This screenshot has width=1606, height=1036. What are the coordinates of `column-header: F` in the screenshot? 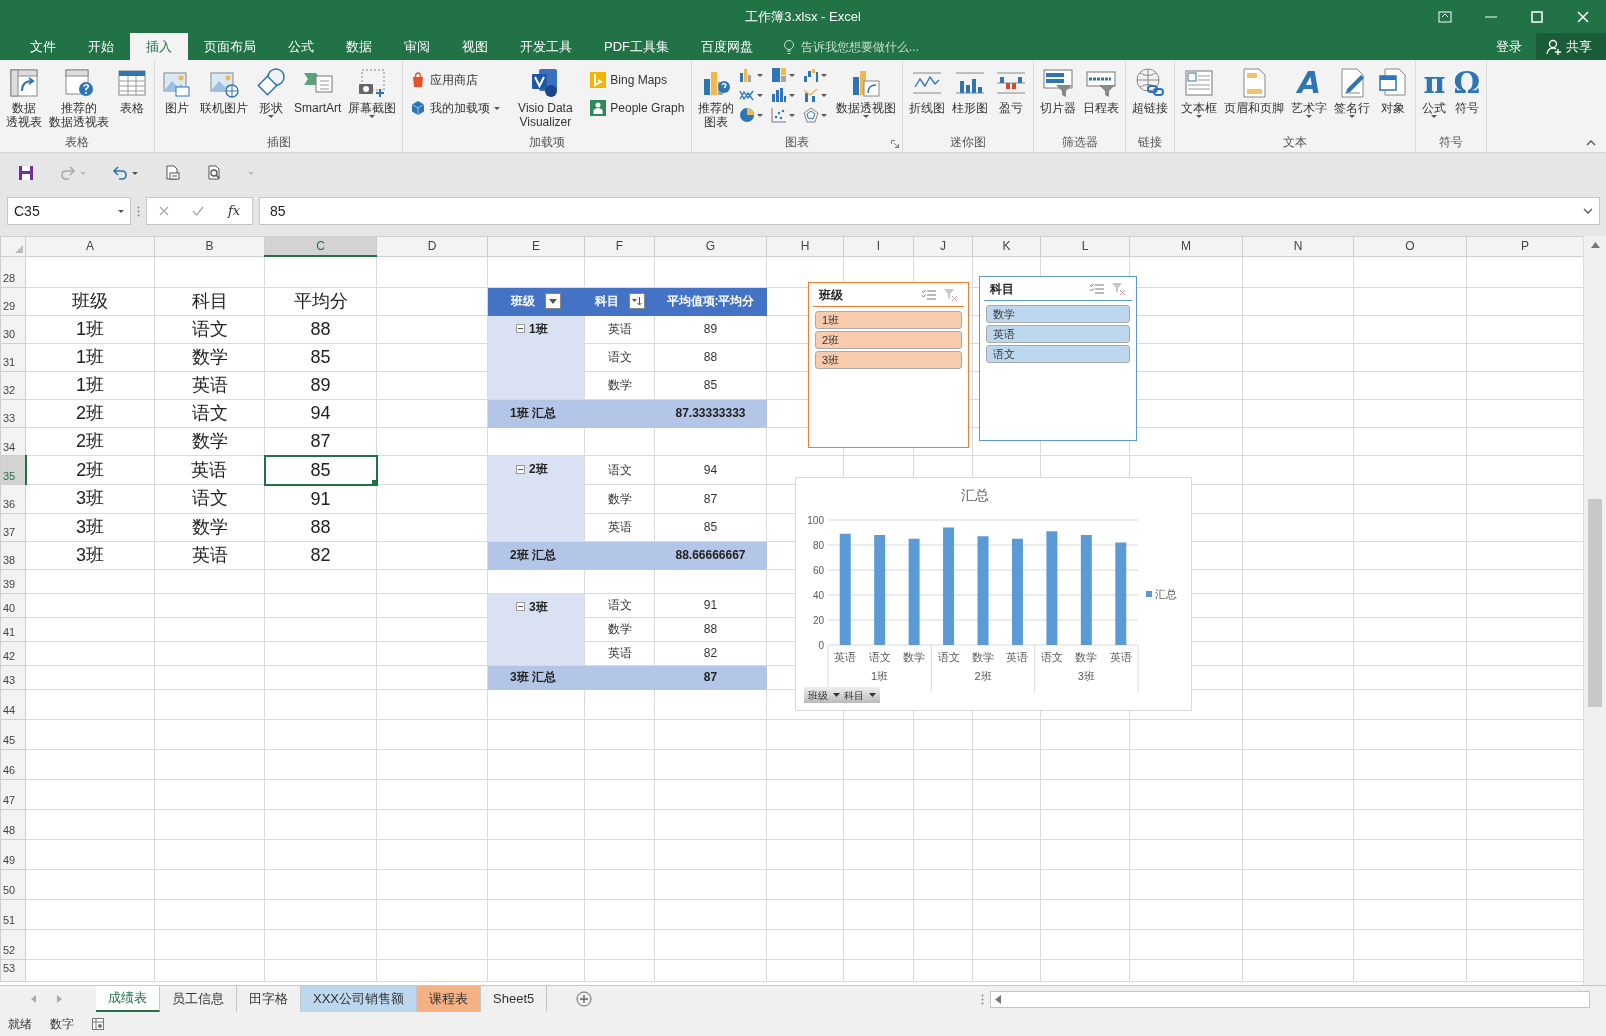 It's located at (619, 246).